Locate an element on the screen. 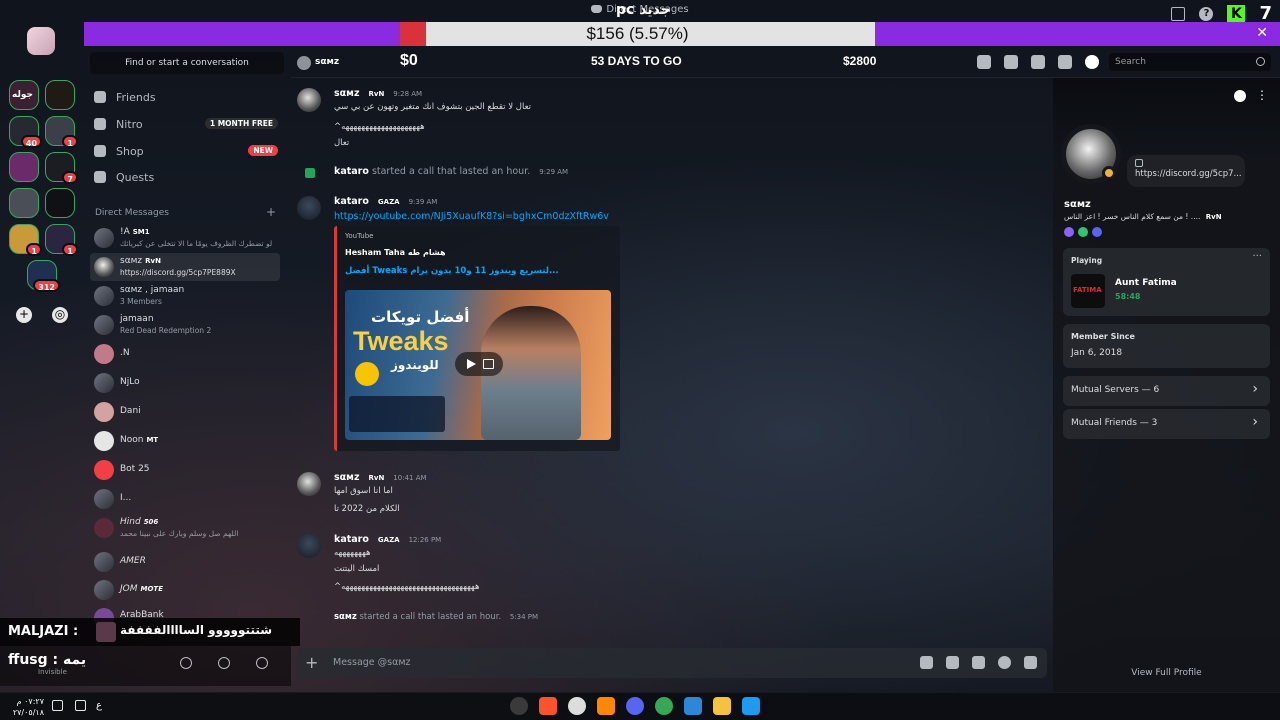 This screenshot has width=1280, height=720. video-icon is located at coordinates (1011, 62).